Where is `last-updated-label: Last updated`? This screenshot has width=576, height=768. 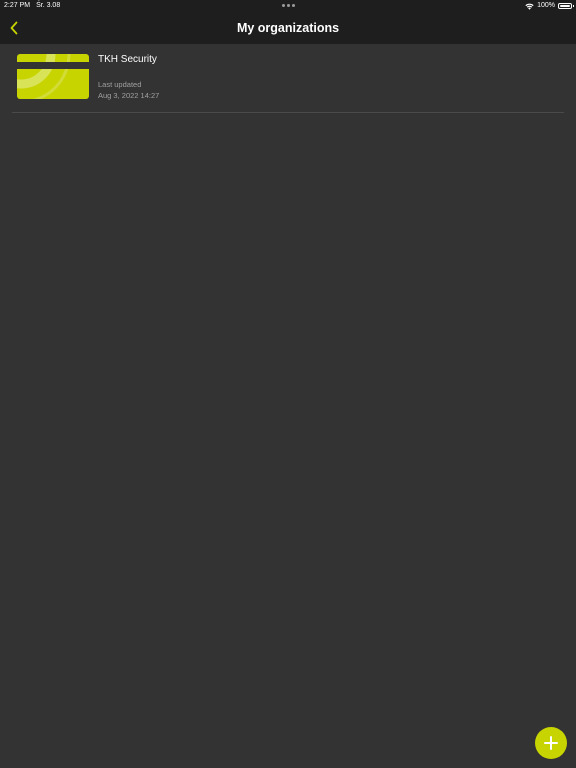 last-updated-label: Last updated is located at coordinates (120, 84).